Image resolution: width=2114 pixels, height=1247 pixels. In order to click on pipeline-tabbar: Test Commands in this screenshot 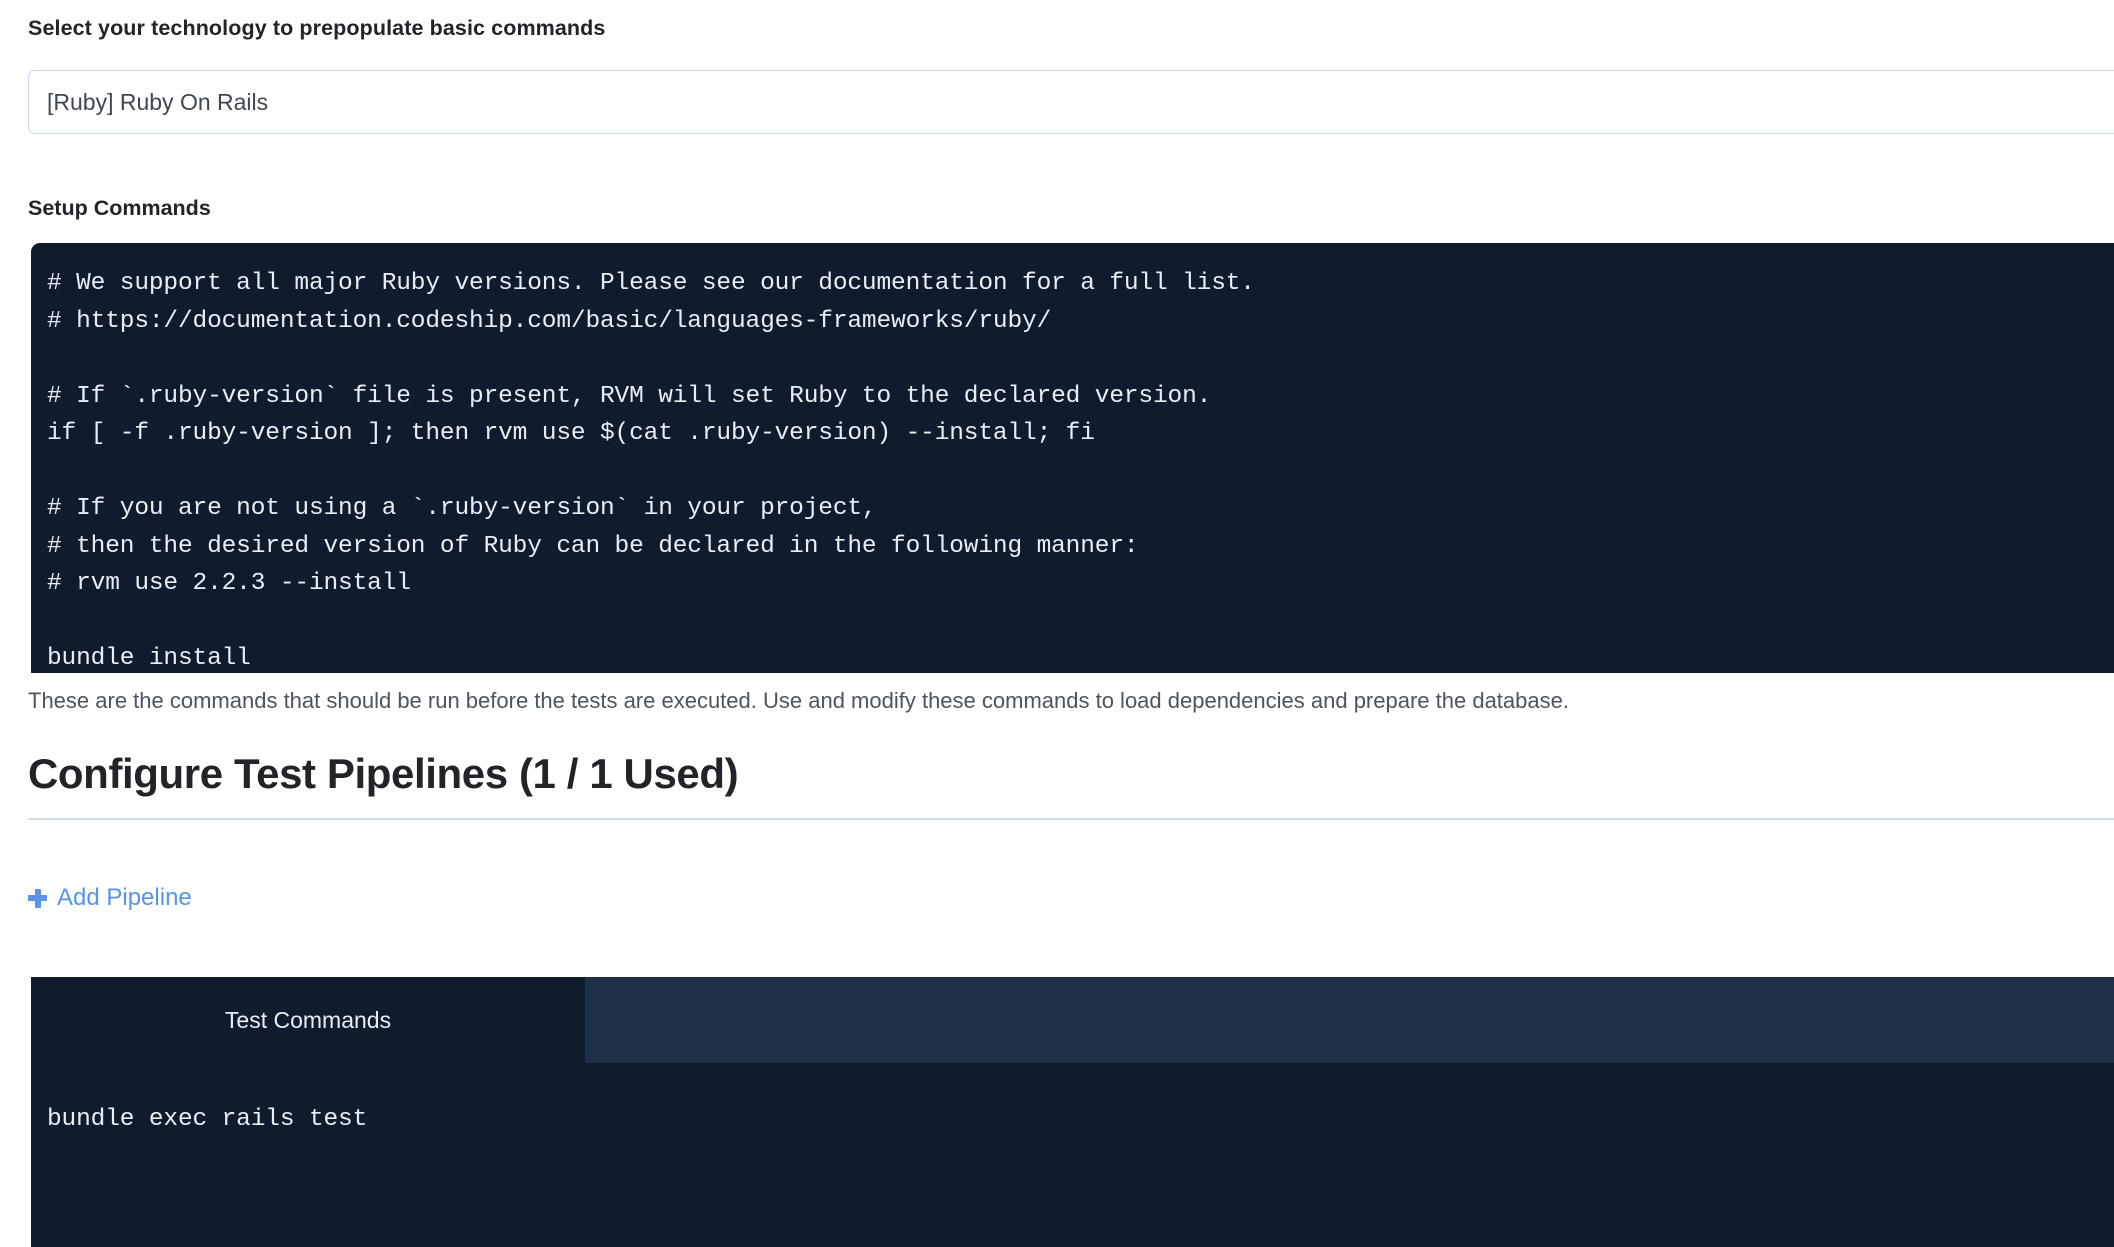, I will do `click(1072, 1020)`.